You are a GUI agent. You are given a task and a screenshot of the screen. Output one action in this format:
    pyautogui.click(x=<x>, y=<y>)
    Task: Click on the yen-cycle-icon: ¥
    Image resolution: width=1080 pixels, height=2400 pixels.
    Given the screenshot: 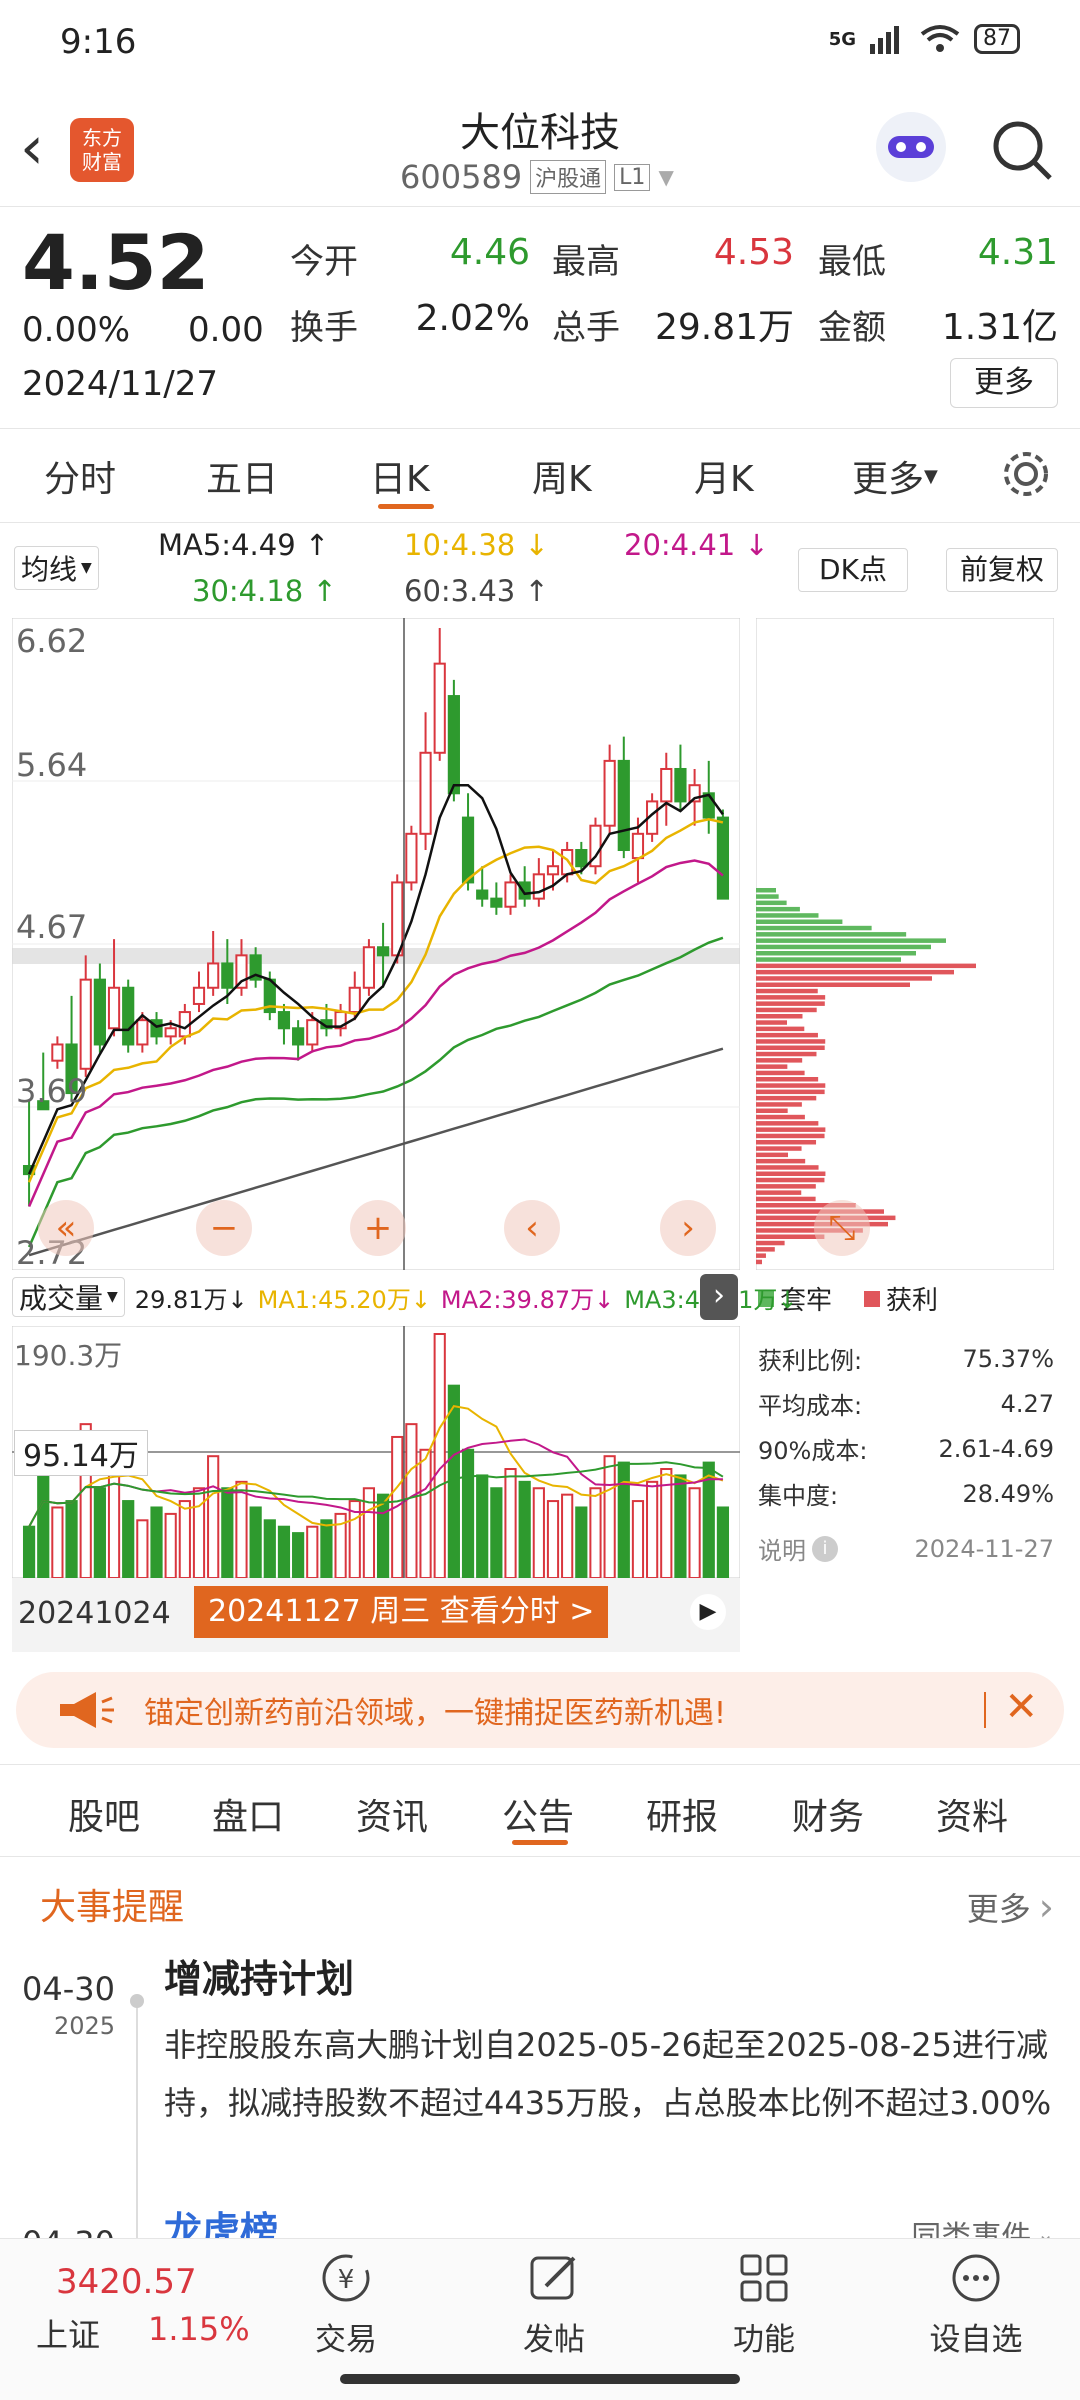 What is the action you would take?
    pyautogui.click(x=346, y=2278)
    